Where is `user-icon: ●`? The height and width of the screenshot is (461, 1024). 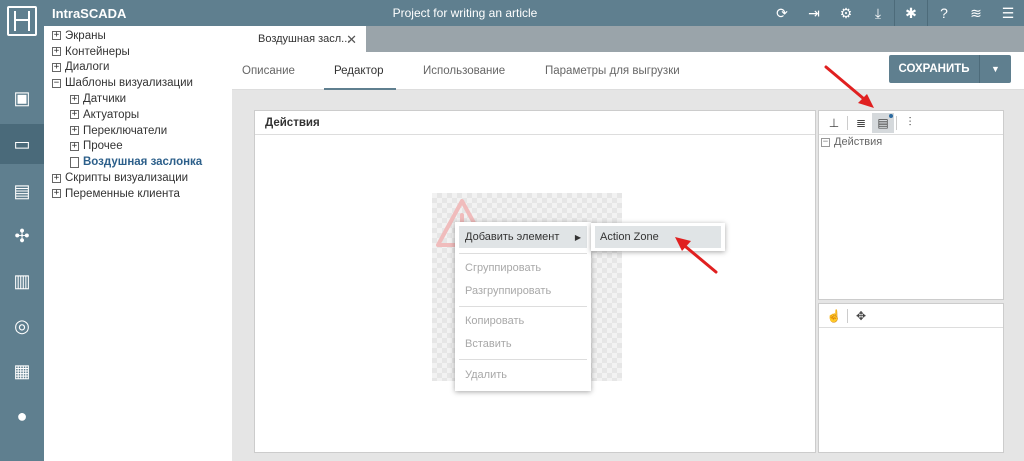
user-icon: ● is located at coordinates (22, 416).